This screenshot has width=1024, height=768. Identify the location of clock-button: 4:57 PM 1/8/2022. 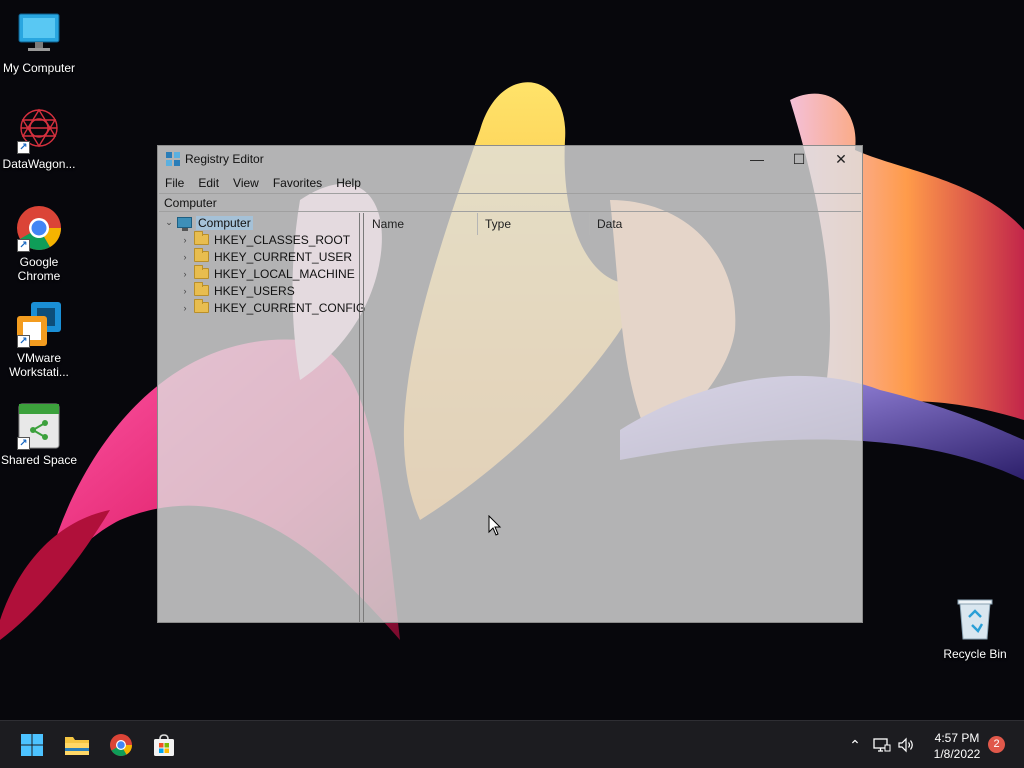
(957, 746).